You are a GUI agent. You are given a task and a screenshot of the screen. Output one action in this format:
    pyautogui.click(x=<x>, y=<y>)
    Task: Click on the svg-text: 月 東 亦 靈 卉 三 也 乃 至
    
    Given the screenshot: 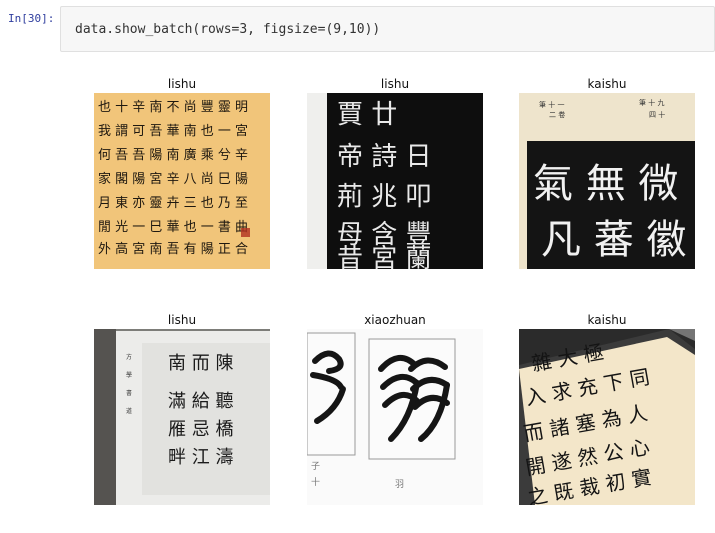 What is the action you would take?
    pyautogui.click(x=173, y=203)
    